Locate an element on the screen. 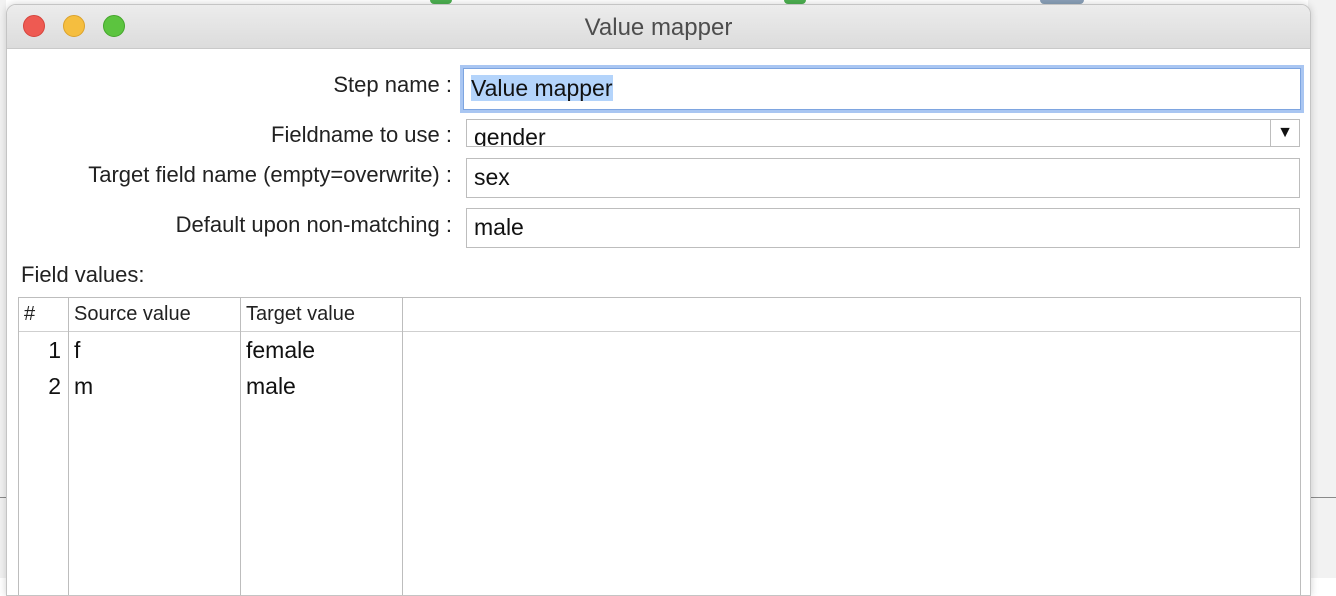 The width and height of the screenshot is (1336, 596). column-header-target-value: Target value is located at coordinates (321, 314).